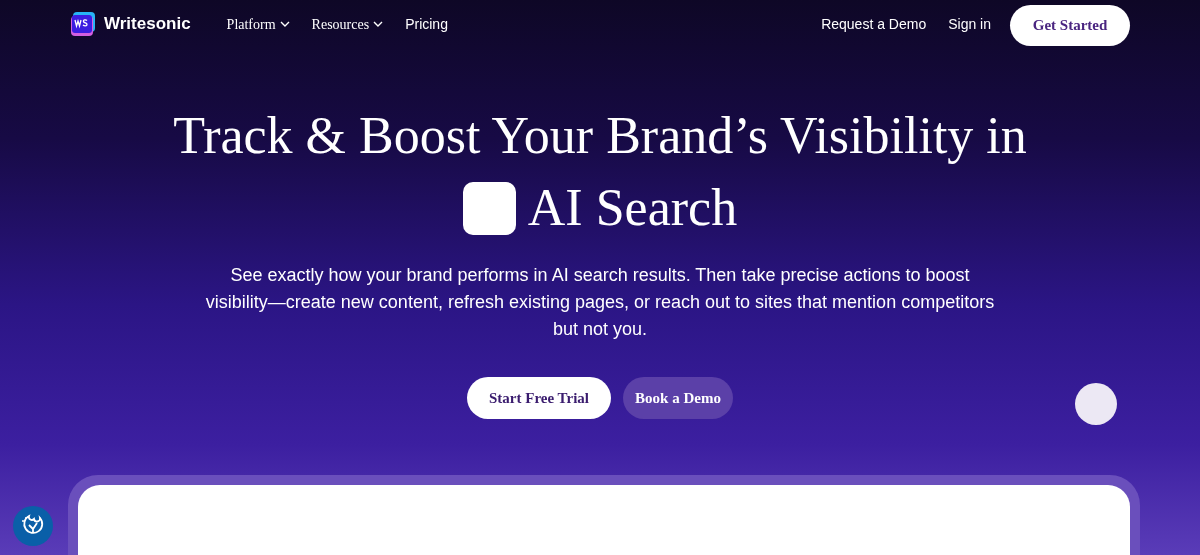 The image size is (1200, 555). I want to click on hero-title: AI Search, so click(632, 208).